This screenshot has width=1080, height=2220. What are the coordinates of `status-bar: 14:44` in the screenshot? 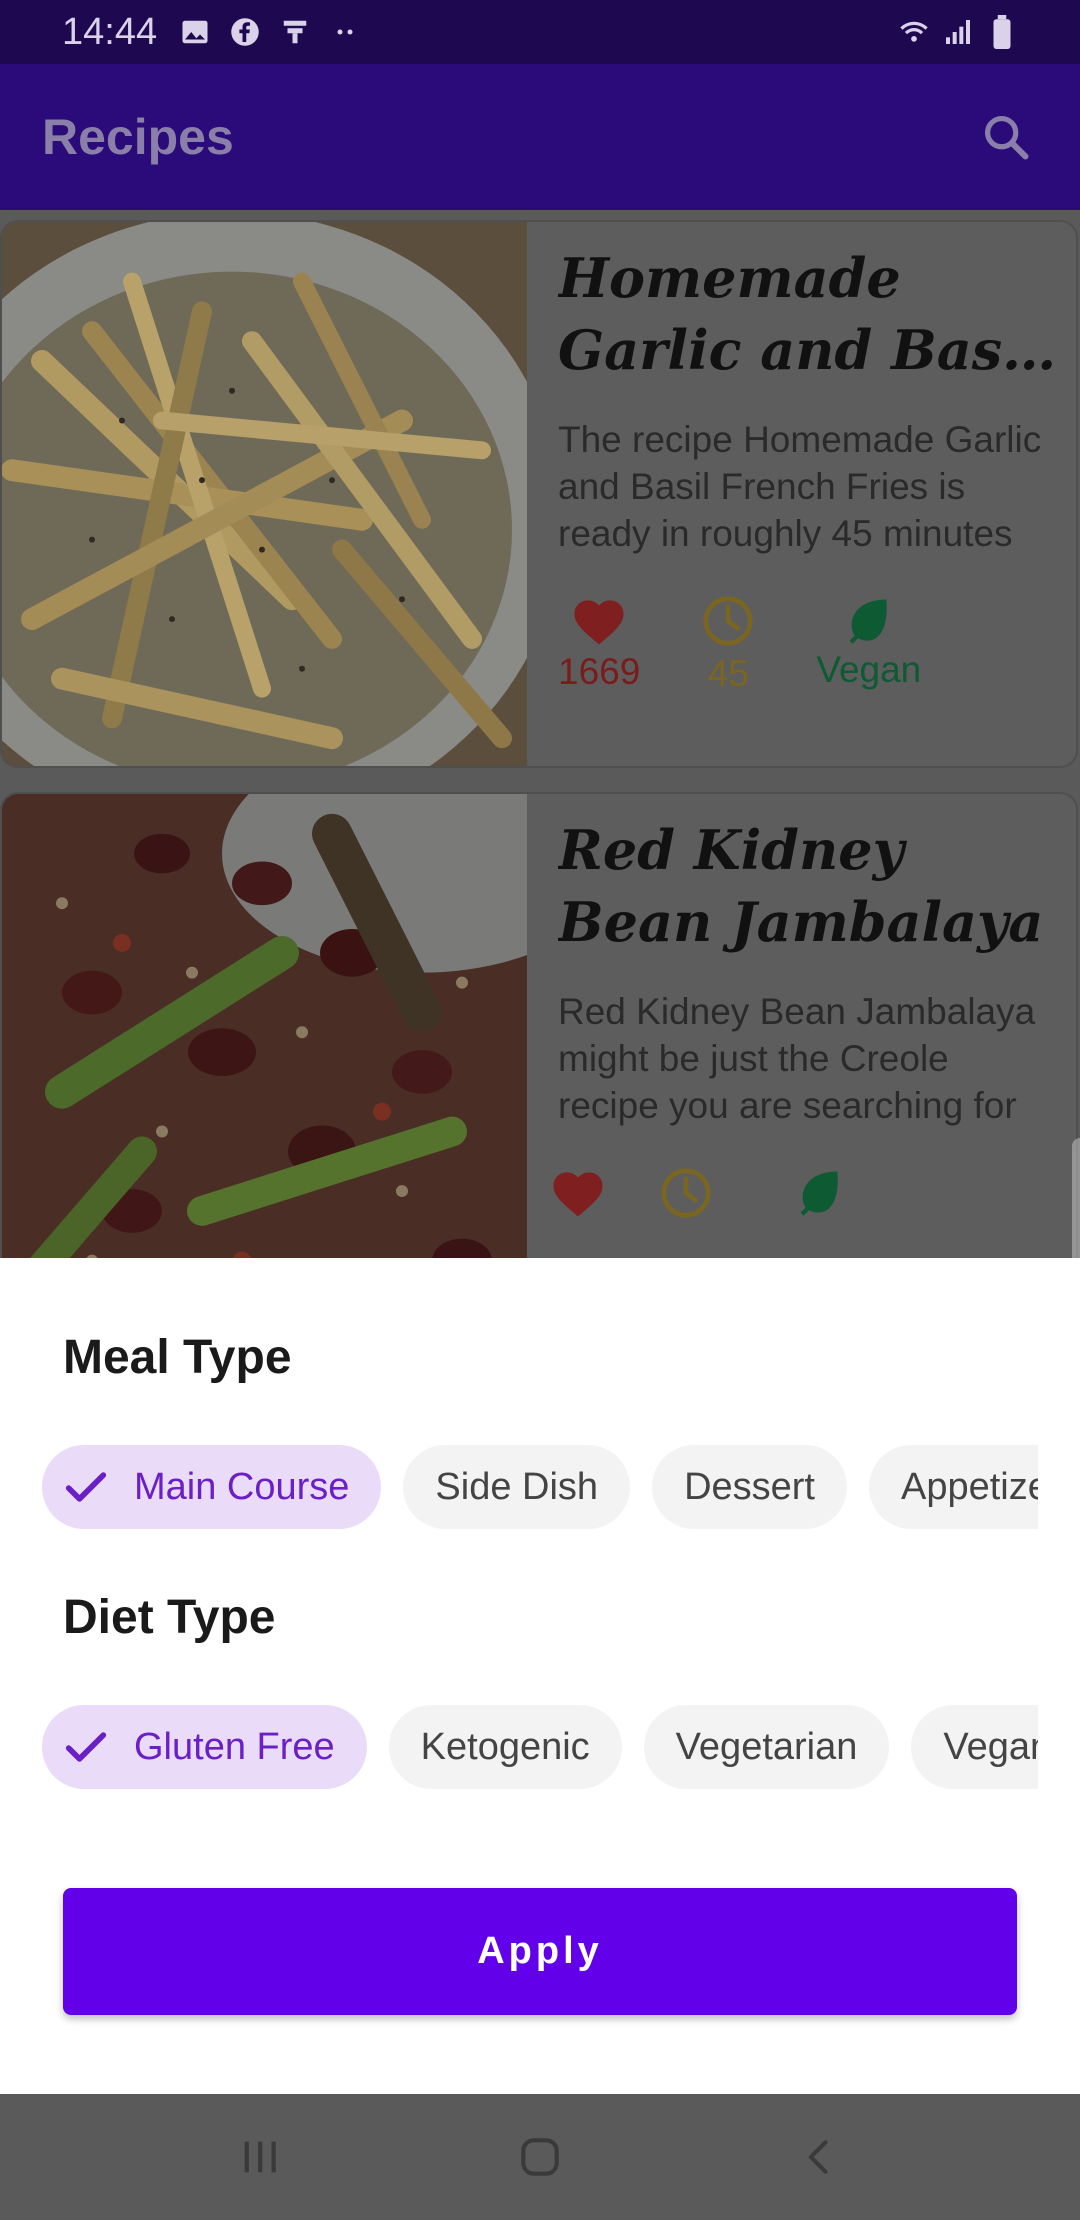 It's located at (540, 32).